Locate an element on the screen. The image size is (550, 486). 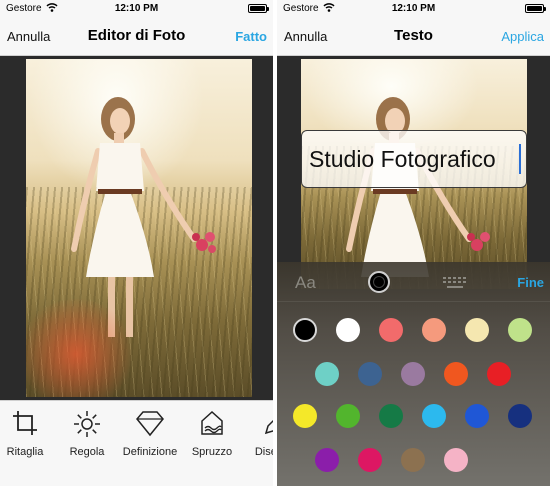
definition-tool: Definizione is located at coordinates (150, 433).